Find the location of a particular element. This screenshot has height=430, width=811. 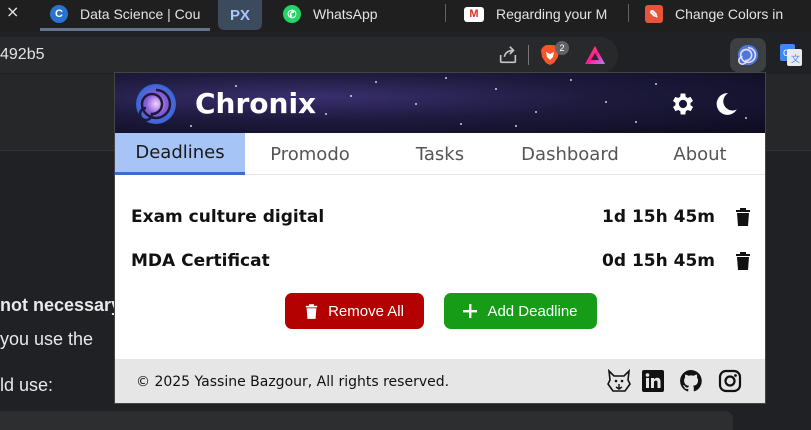

svg-text: G is located at coordinates (786, 53).